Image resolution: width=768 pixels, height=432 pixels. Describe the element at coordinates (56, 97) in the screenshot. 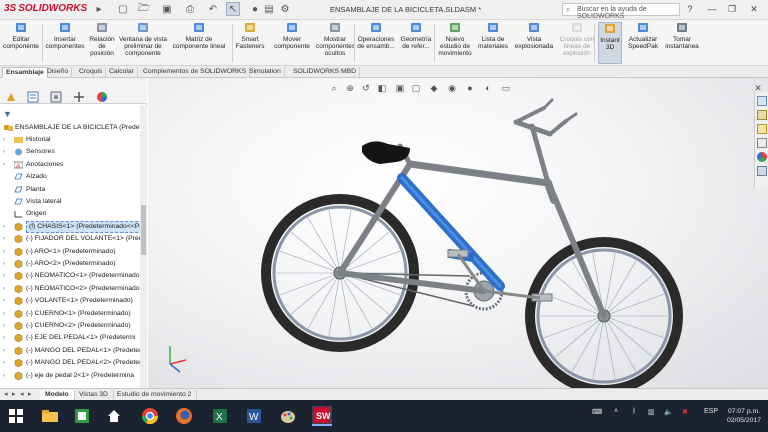

I see `configuration-manager-tab-icon` at that location.